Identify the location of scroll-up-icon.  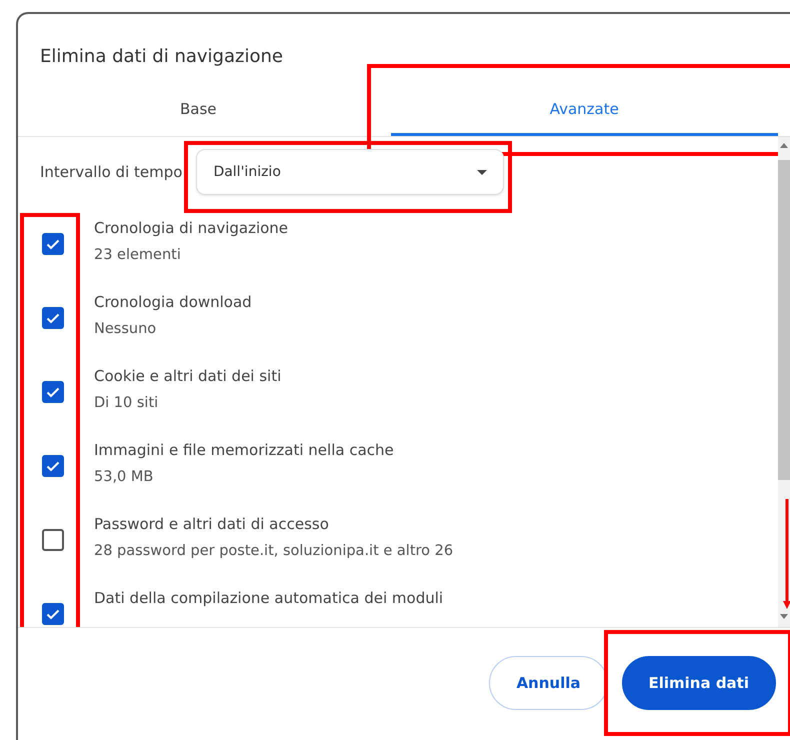
(784, 145).